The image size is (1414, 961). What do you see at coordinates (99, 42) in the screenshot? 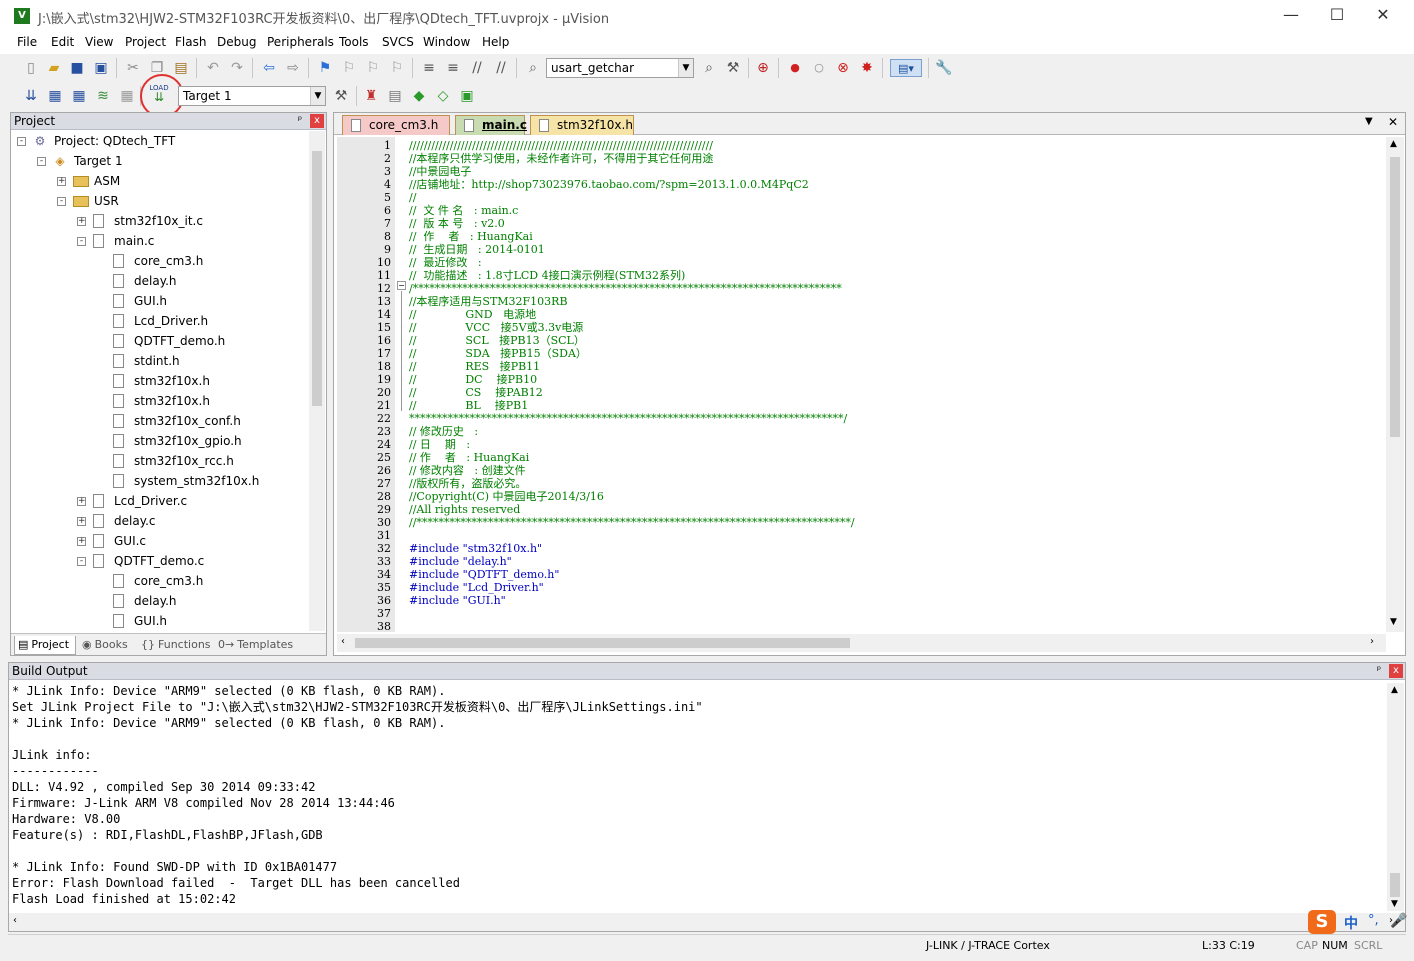
I see `menu-view: View` at bounding box center [99, 42].